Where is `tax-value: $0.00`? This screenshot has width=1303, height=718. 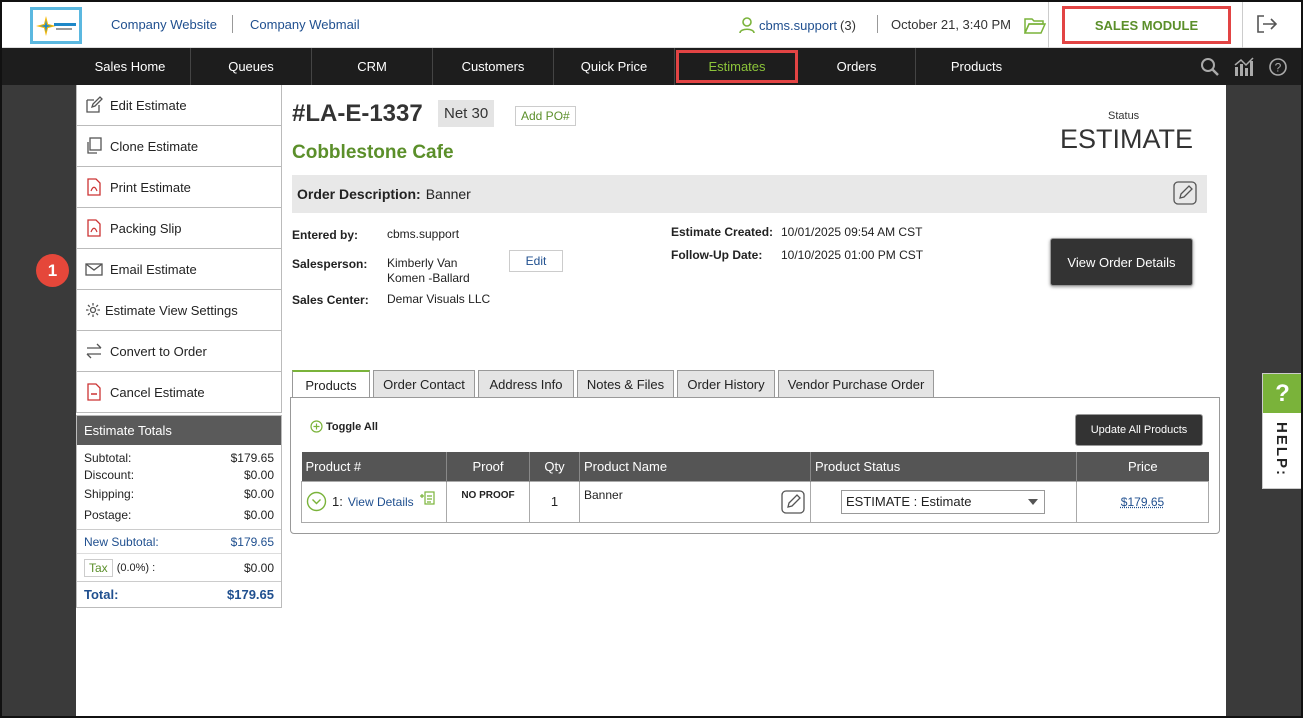 tax-value: $0.00 is located at coordinates (258, 567).